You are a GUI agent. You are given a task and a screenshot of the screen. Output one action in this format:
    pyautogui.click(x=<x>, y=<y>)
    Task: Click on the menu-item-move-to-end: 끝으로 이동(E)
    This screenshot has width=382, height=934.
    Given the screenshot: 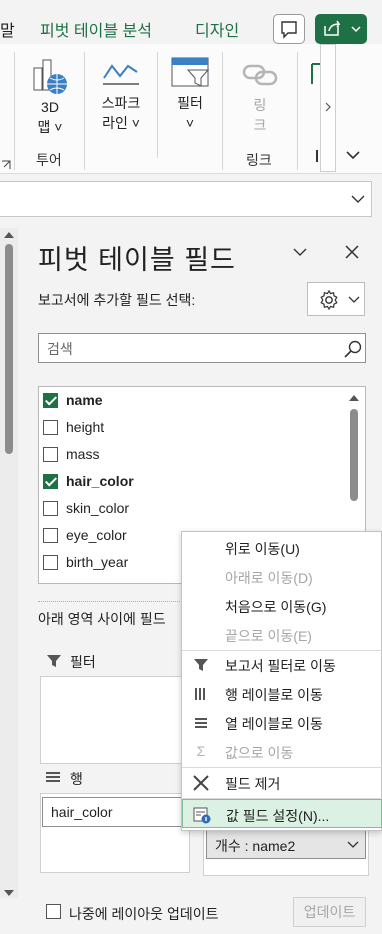 What is the action you would take?
    pyautogui.click(x=282, y=634)
    